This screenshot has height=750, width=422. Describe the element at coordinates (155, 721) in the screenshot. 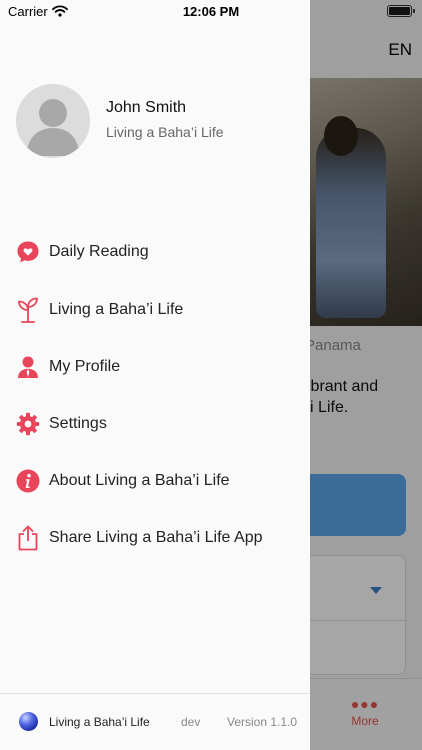

I see `drawer-footer: Living a Baha’i Life dev Version 1.1.0` at that location.